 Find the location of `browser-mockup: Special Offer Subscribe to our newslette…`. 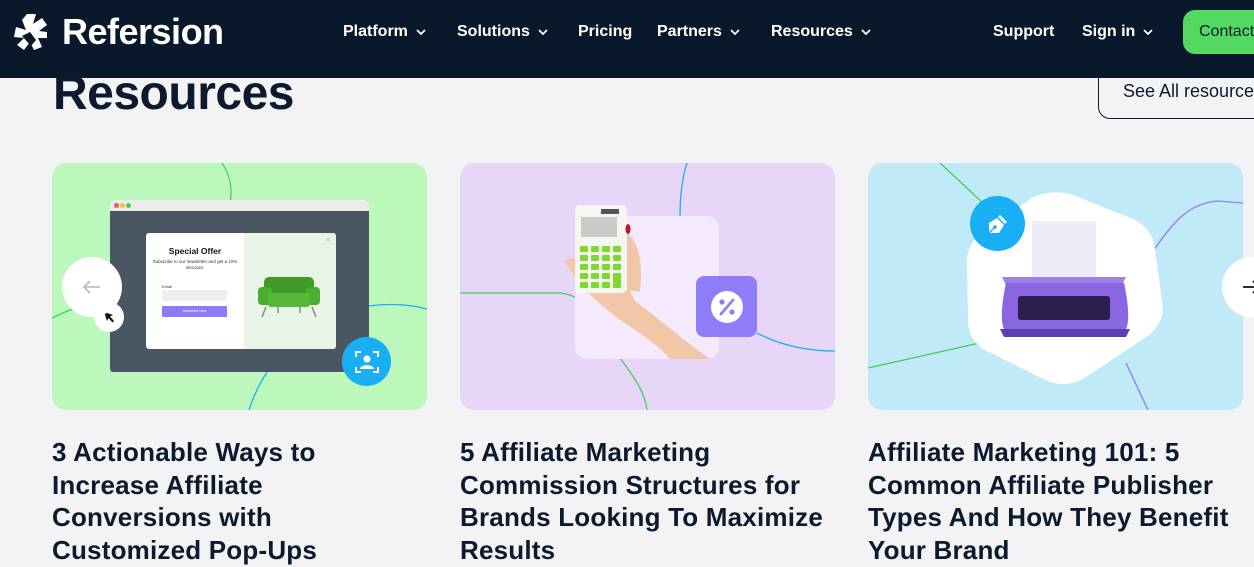

browser-mockup: Special Offer Subscribe to our newslette… is located at coordinates (239, 286).